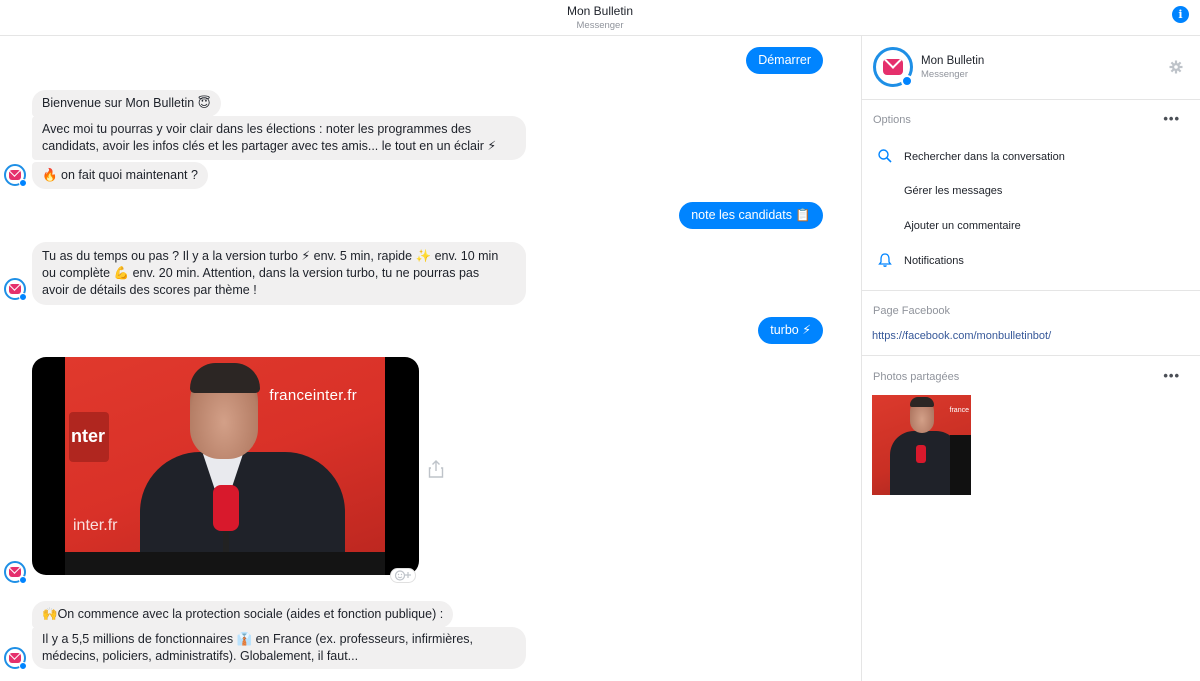  Describe the element at coordinates (95, 525) in the screenshot. I see `video-watermark-partial: inter.fr` at that location.